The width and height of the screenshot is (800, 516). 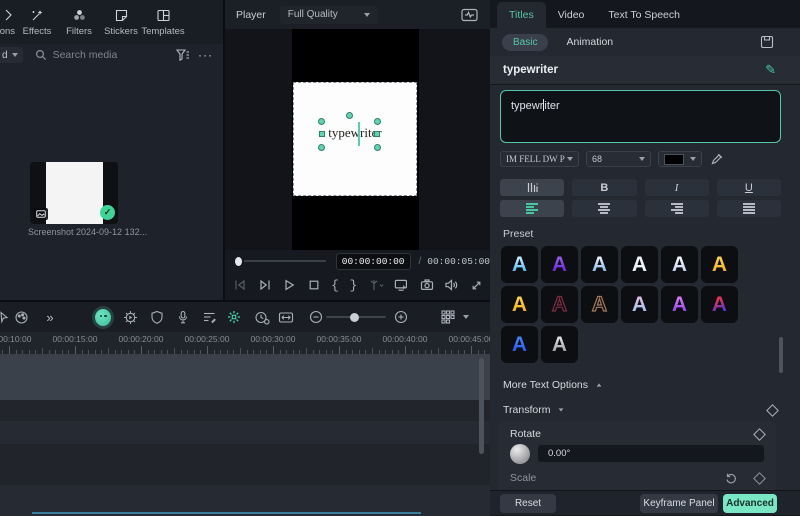 What do you see at coordinates (604, 208) in the screenshot?
I see `align-center-button` at bounding box center [604, 208].